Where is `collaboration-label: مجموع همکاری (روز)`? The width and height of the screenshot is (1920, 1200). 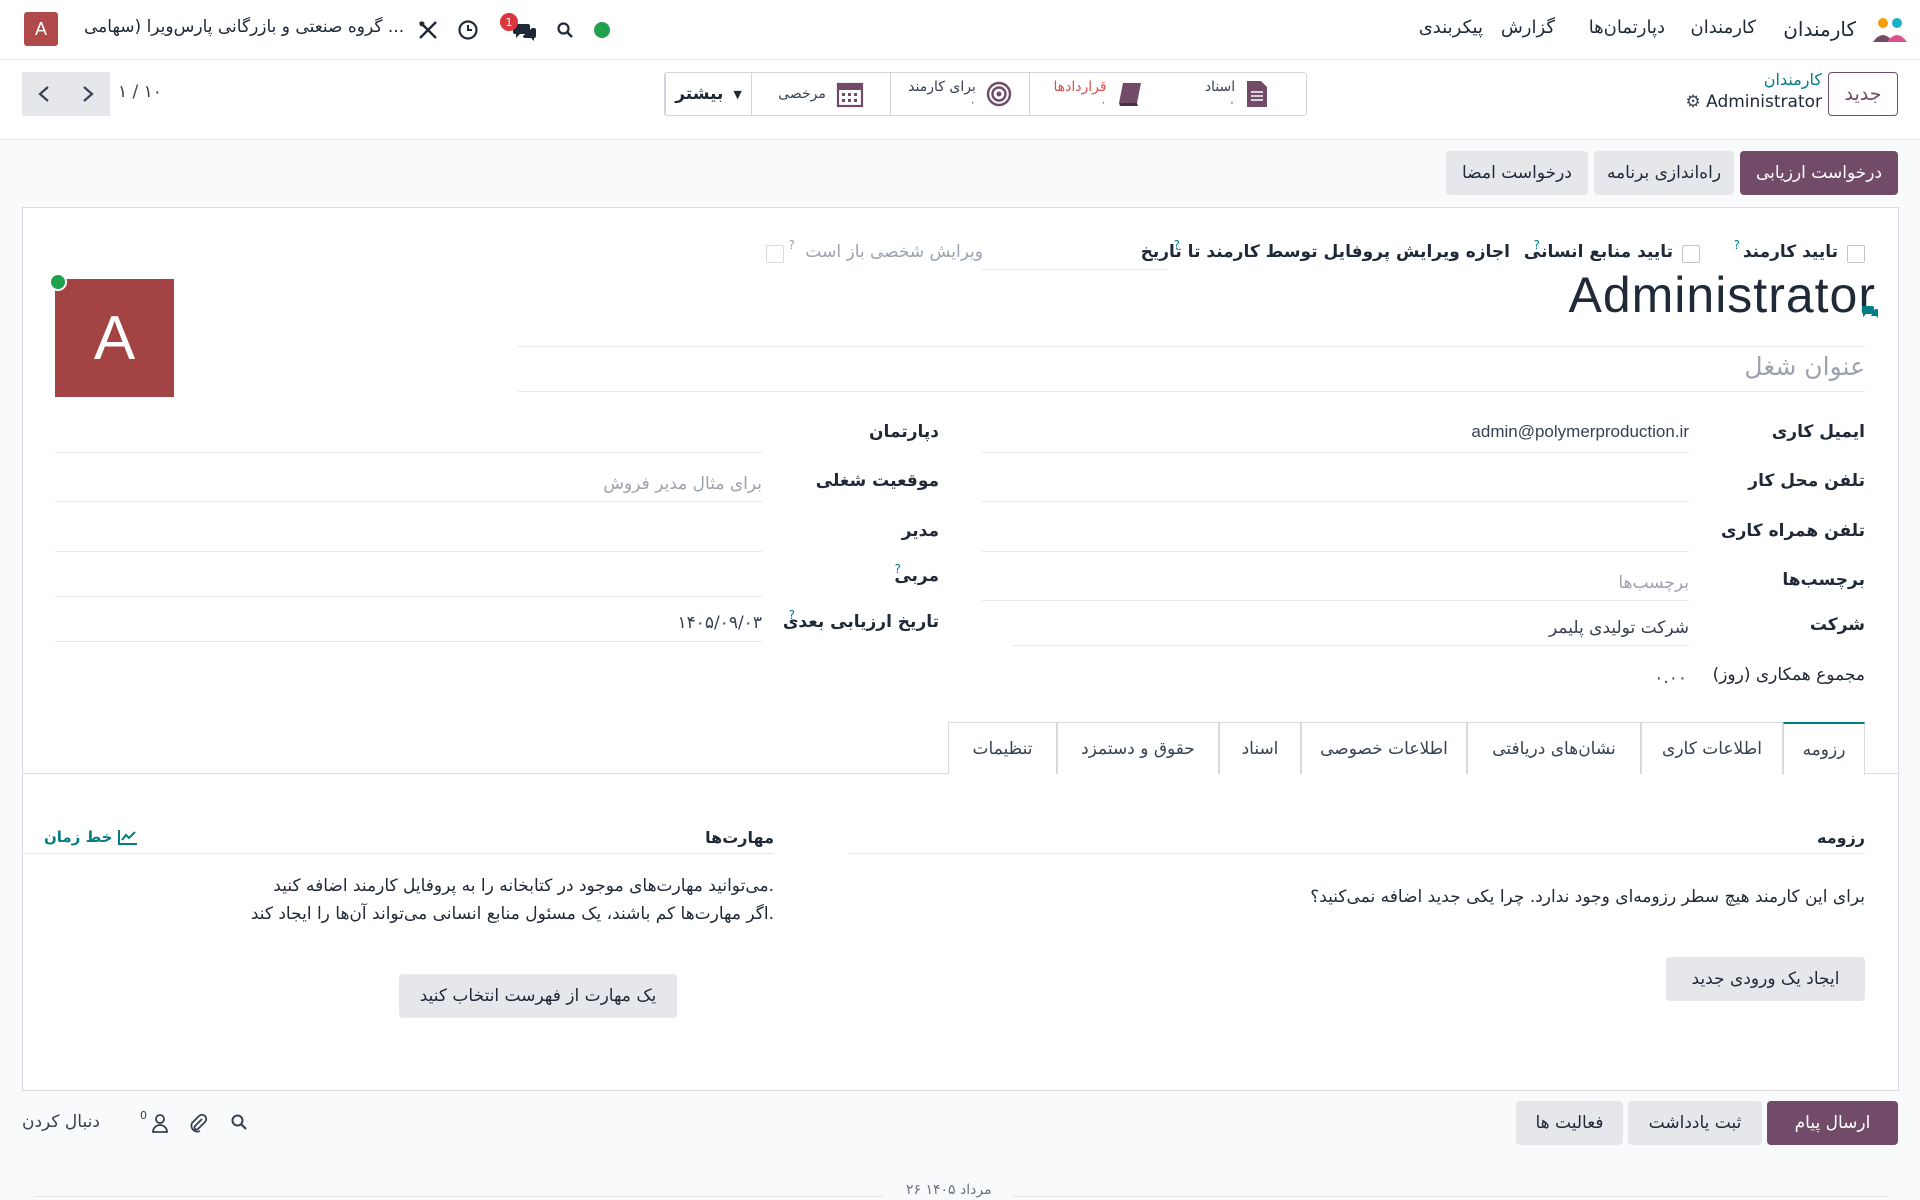 collaboration-label: مجموع همکاری (روز) is located at coordinates (1788, 675).